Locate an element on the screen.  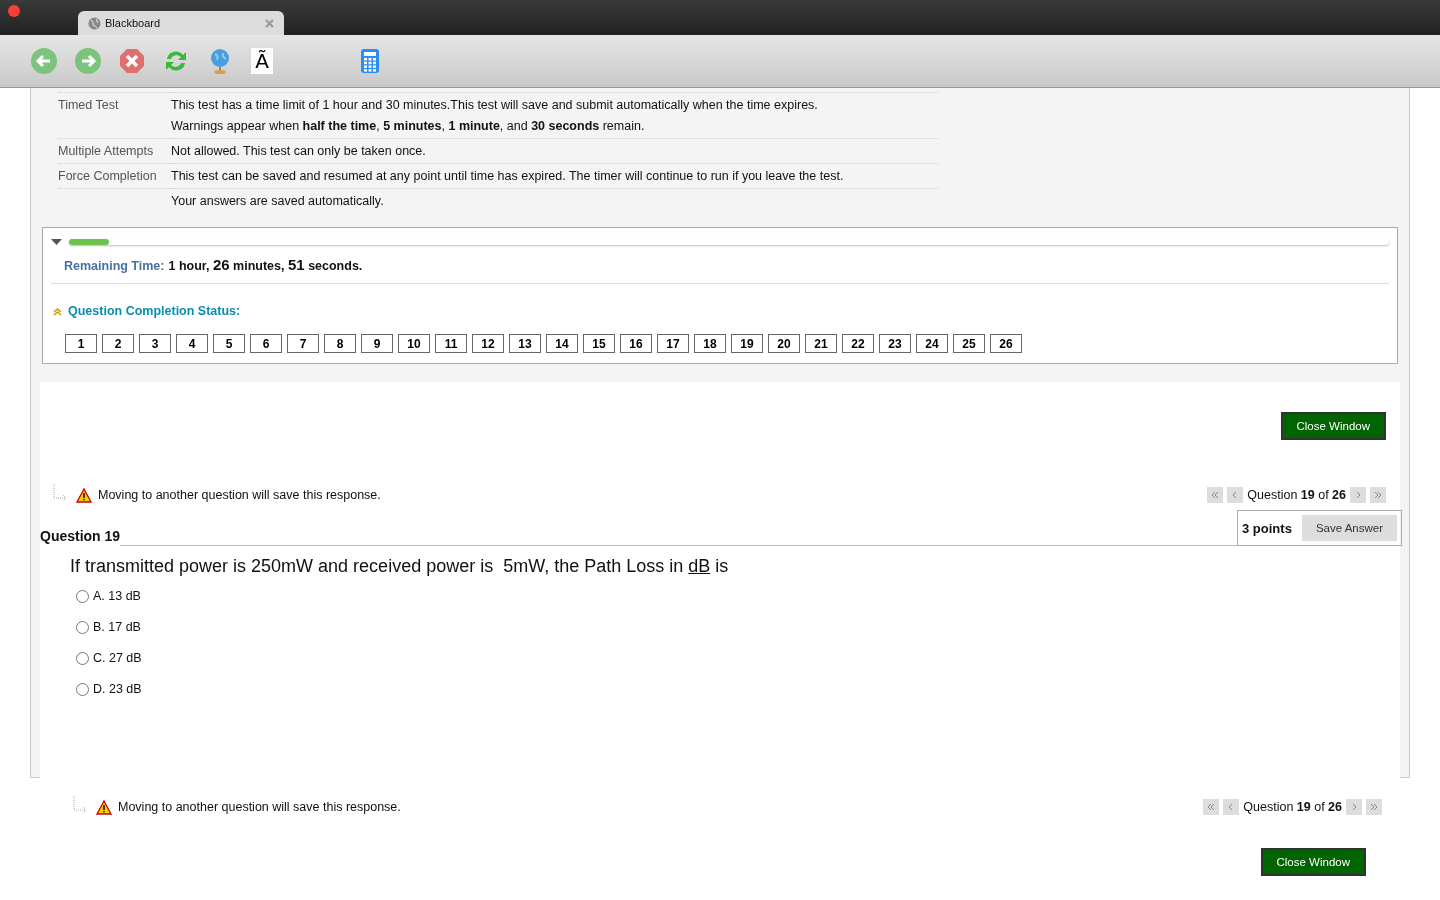
points-text: 3 points is located at coordinates (1267, 528).